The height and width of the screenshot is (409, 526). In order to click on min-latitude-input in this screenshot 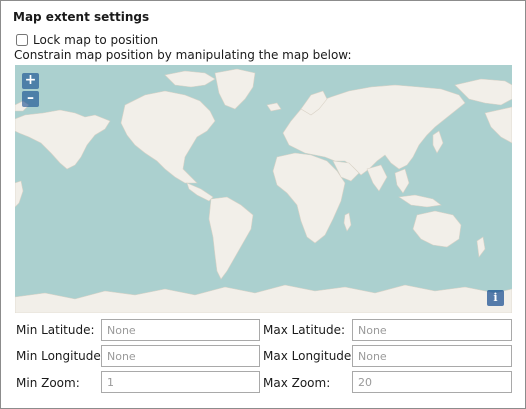, I will do `click(180, 330)`.